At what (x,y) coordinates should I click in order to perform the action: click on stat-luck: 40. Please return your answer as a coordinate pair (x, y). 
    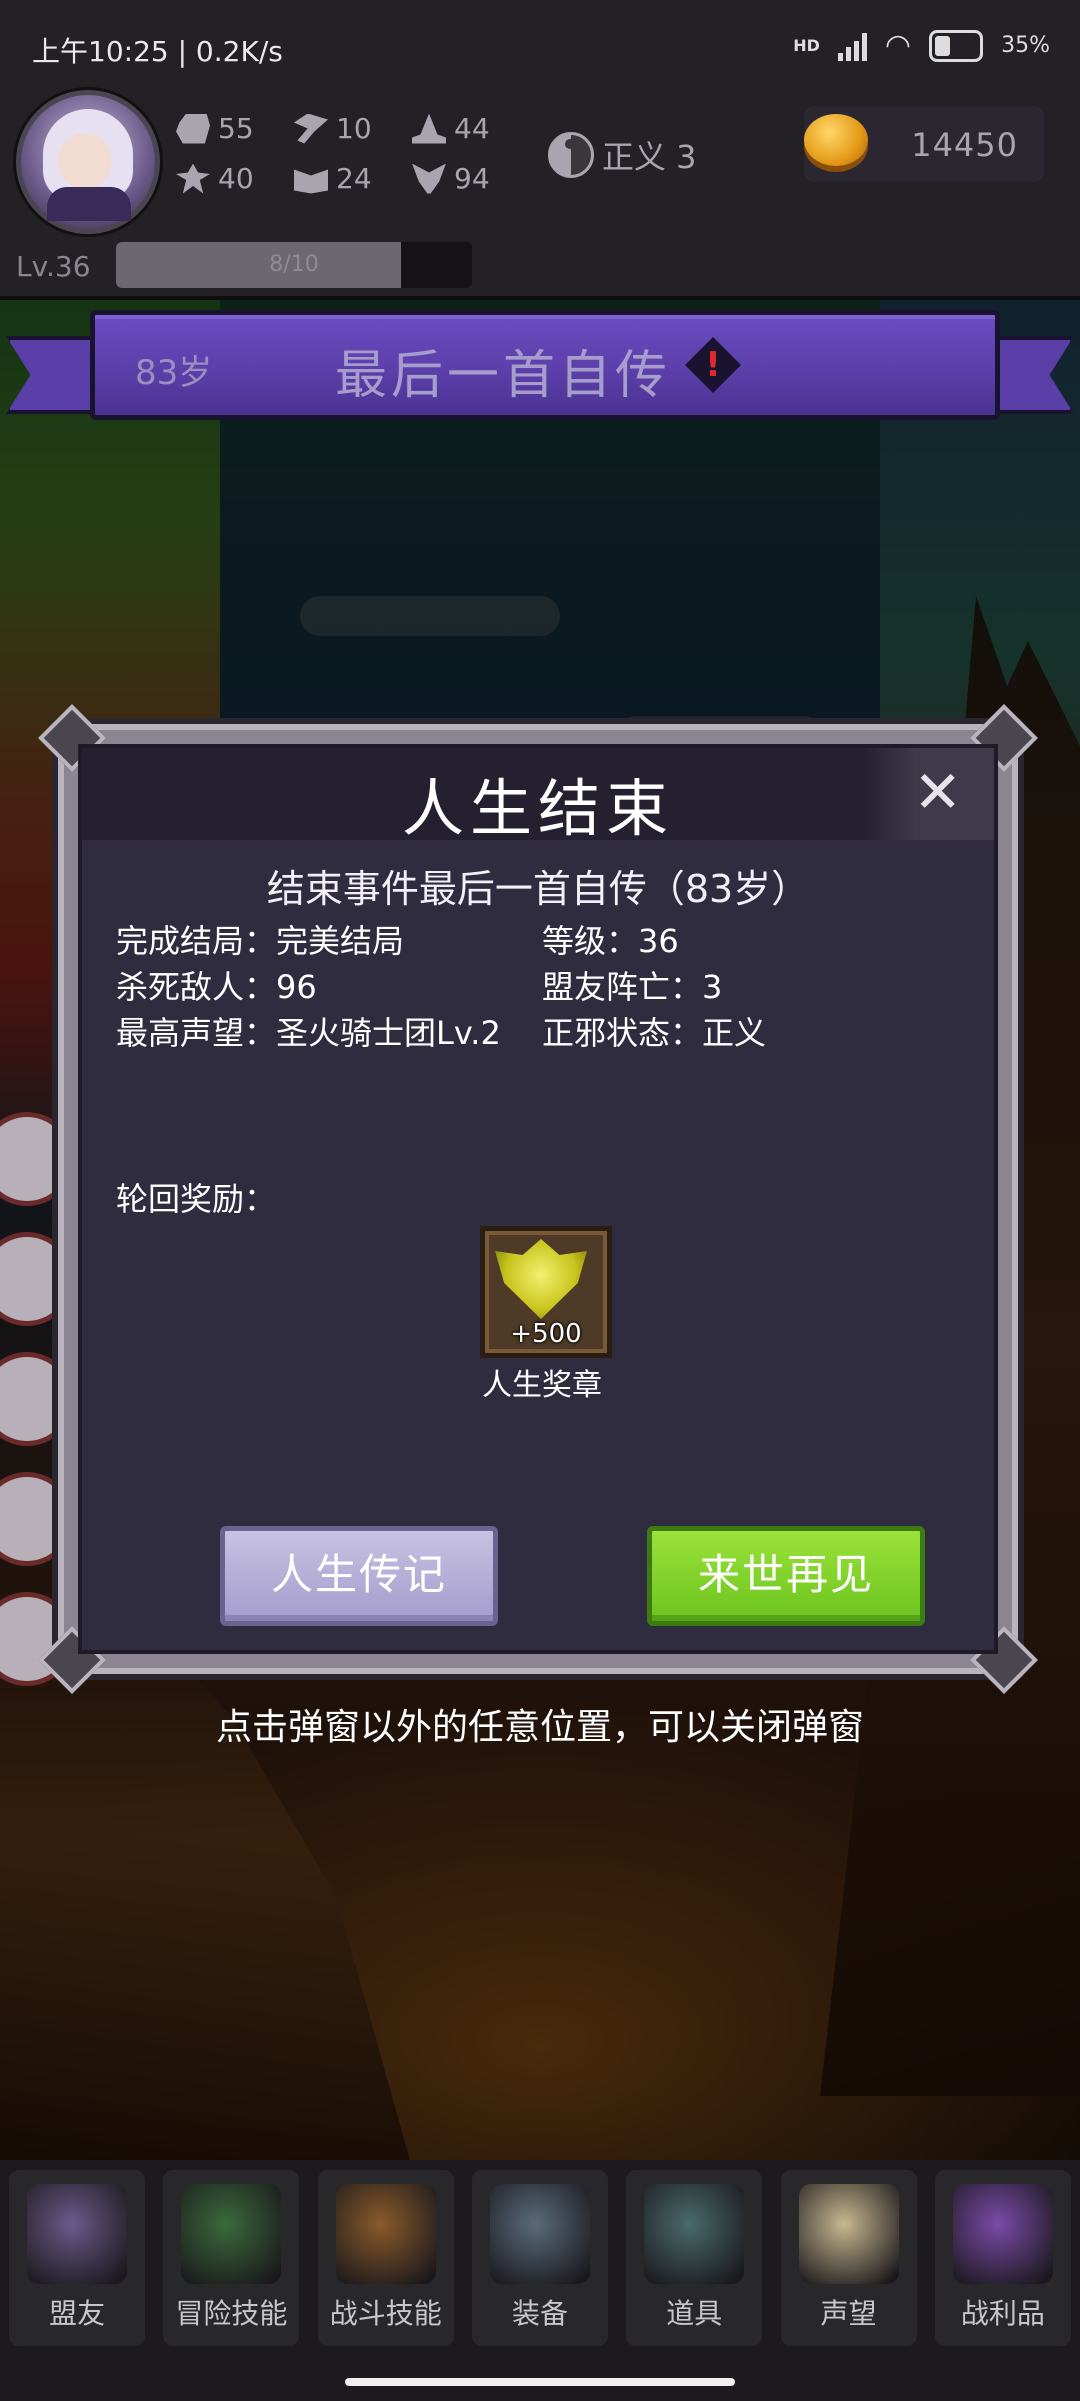
    Looking at the image, I should click on (215, 178).